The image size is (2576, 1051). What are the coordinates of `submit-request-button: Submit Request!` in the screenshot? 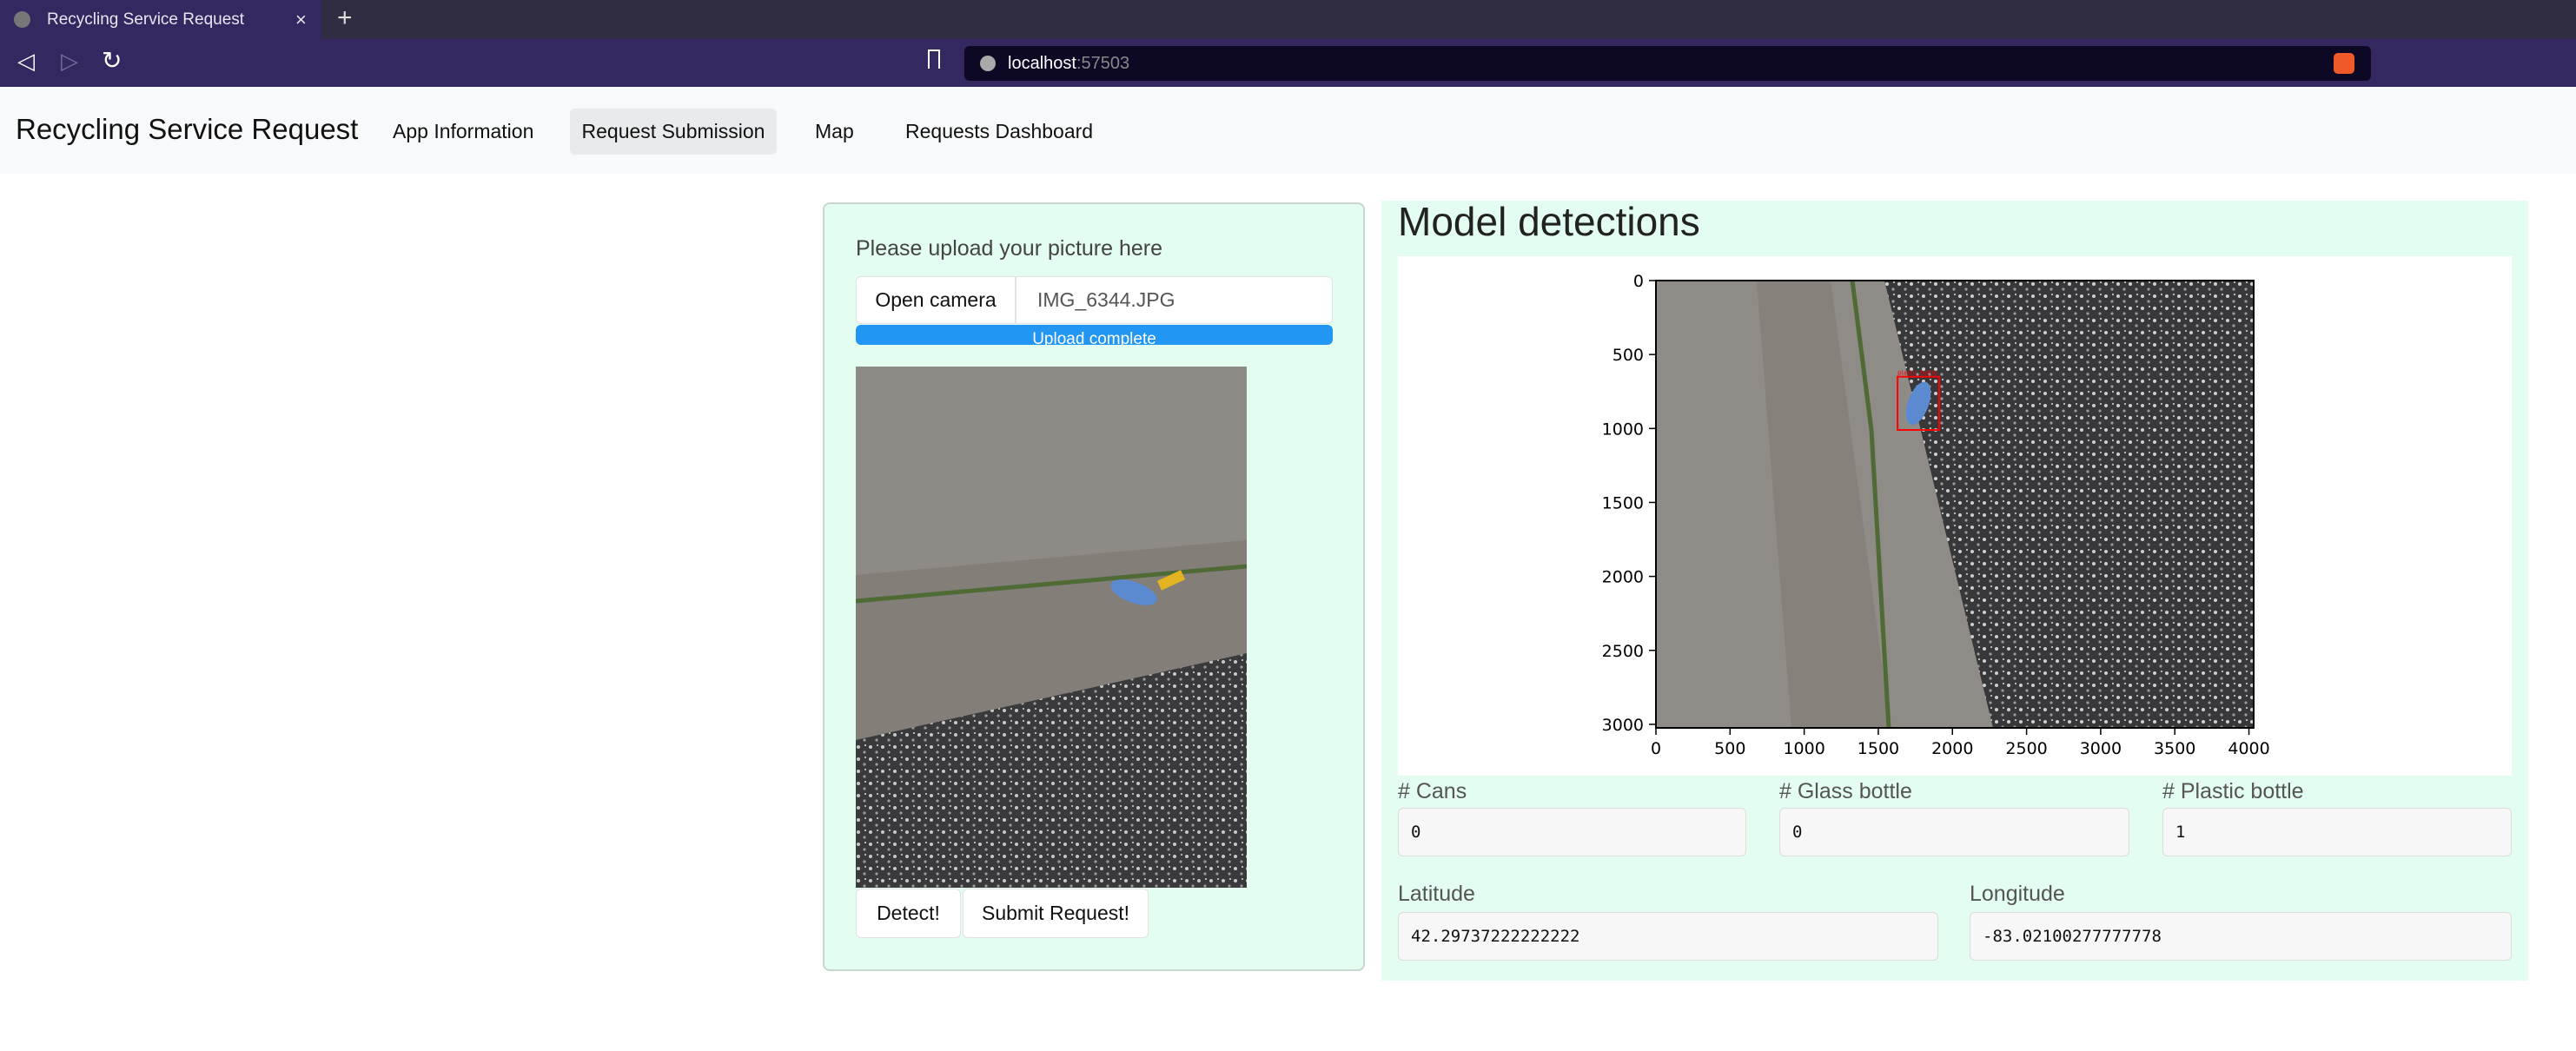 It's located at (1056, 914).